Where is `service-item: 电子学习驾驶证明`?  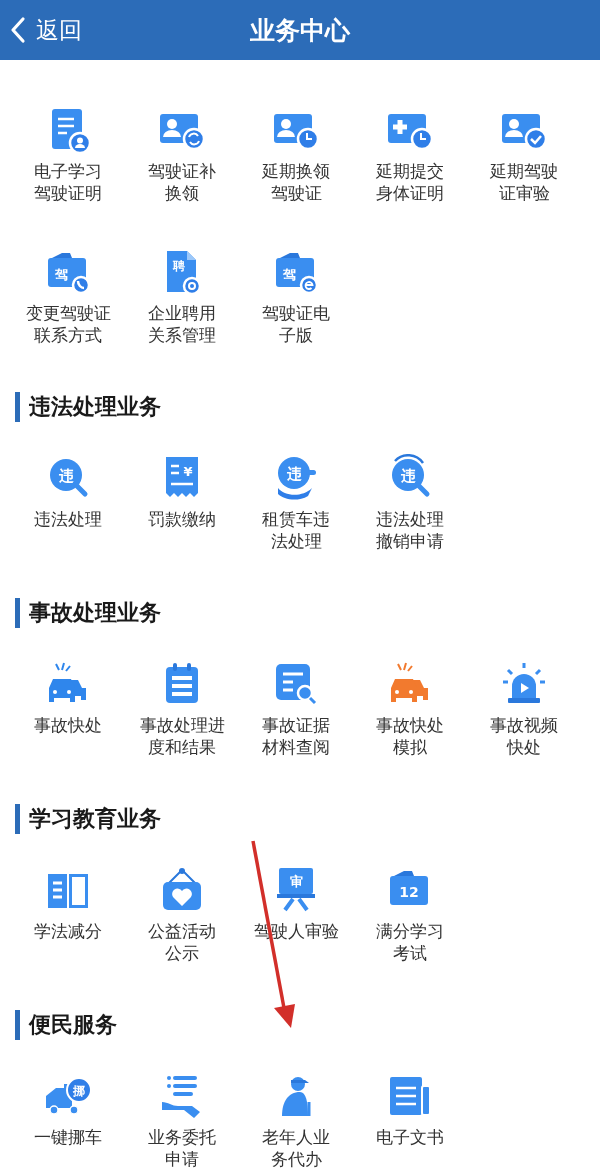 service-item: 电子学习驾驶证明 is located at coordinates (68, 155).